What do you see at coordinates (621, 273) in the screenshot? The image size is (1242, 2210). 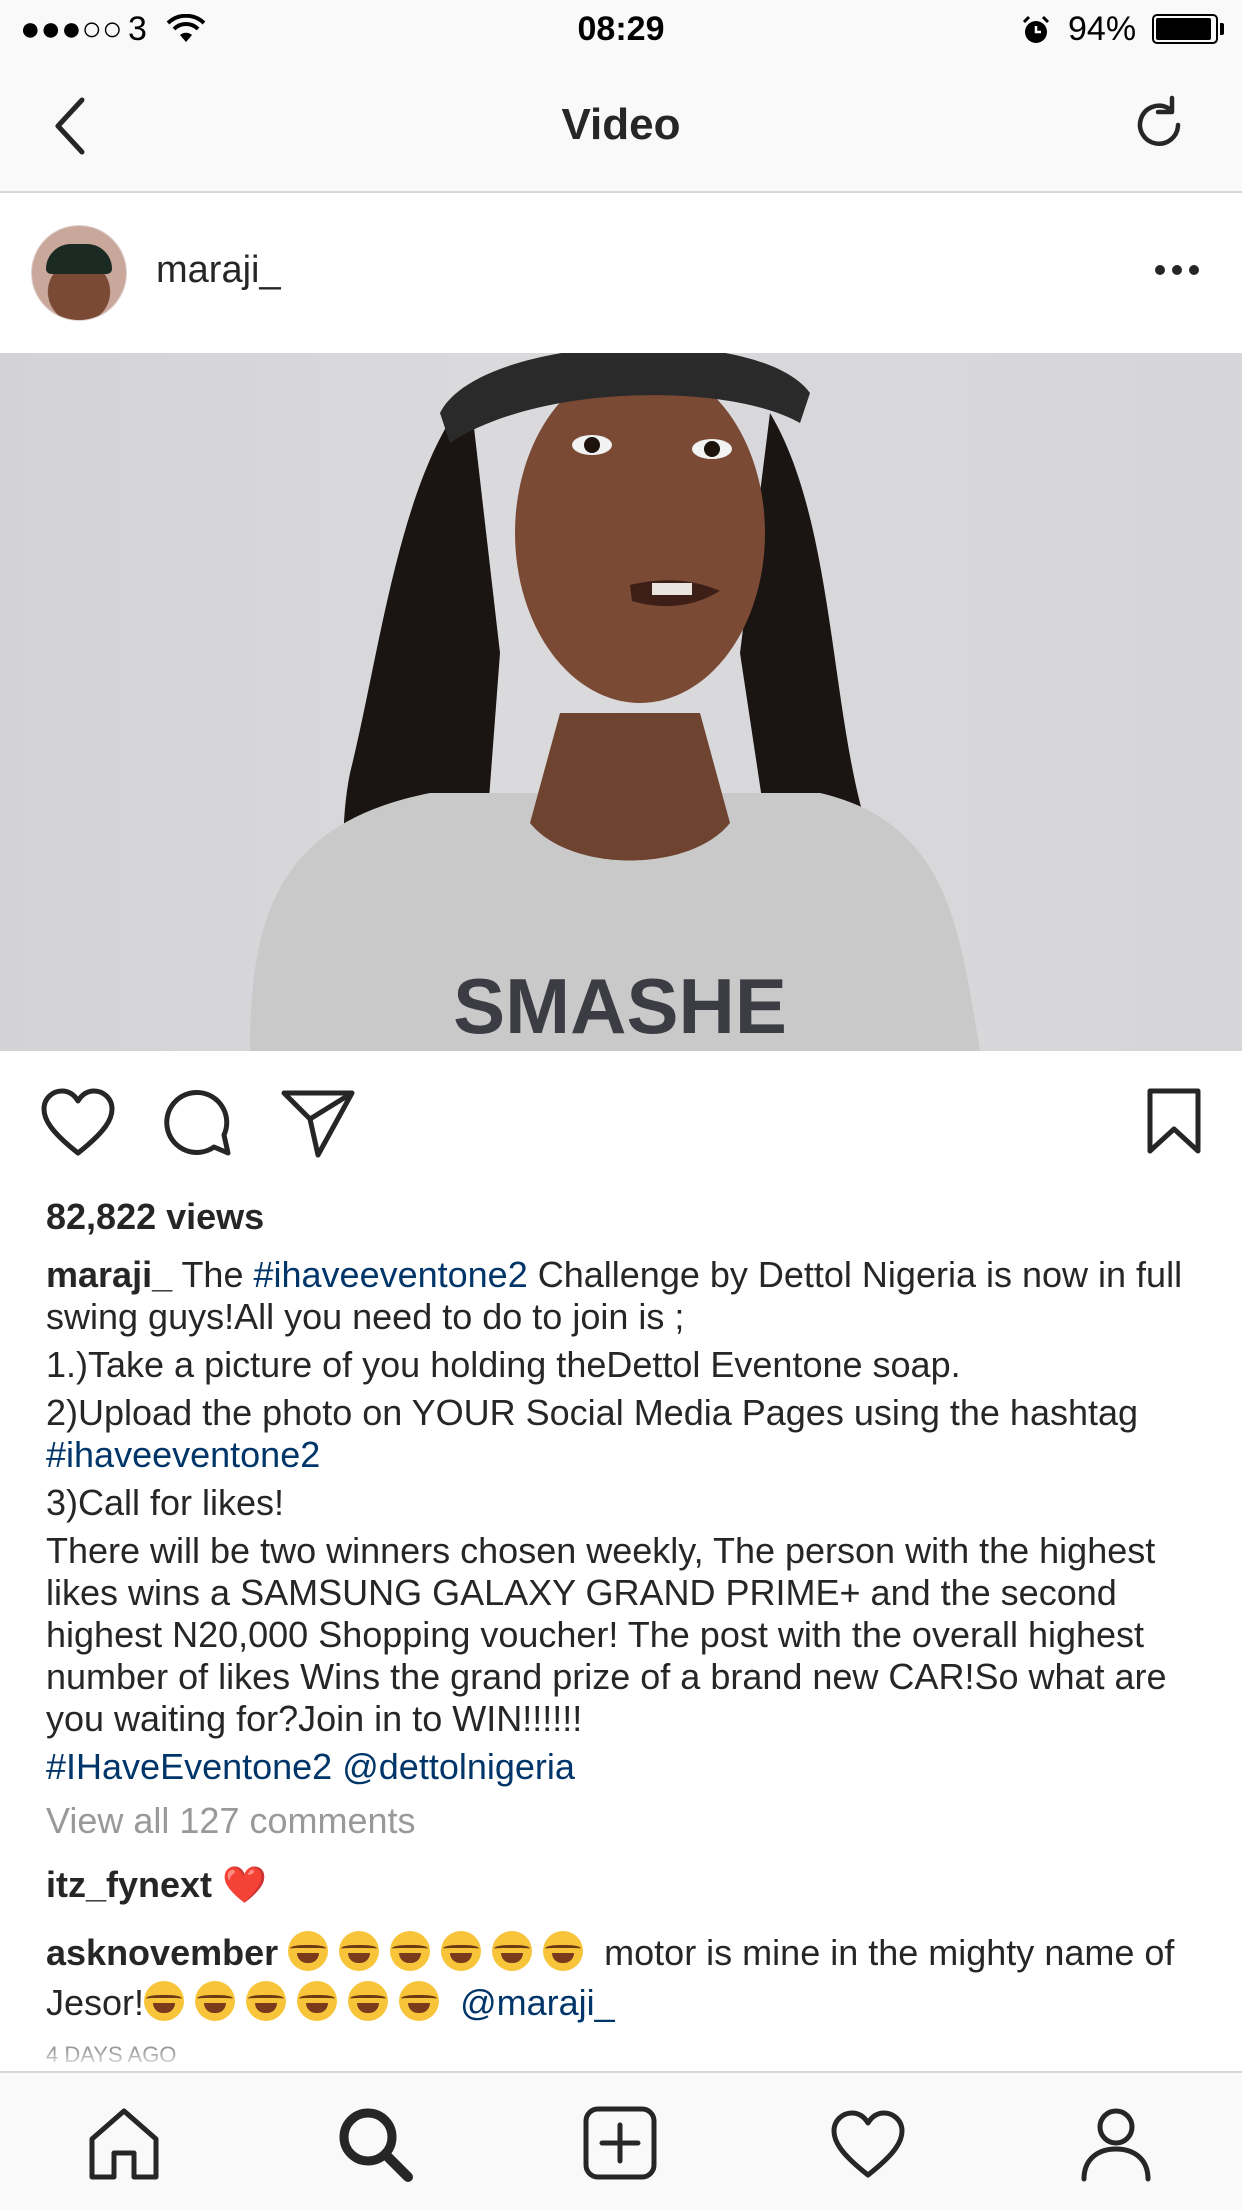 I see `post-header: maraji_` at bounding box center [621, 273].